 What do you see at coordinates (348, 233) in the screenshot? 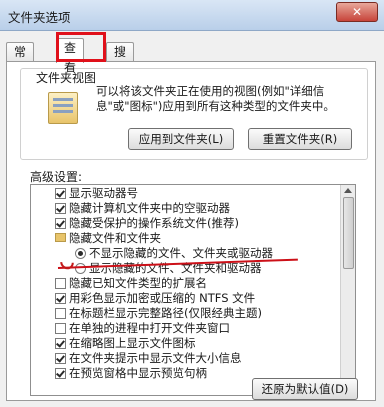
I see `scroll-thumb` at bounding box center [348, 233].